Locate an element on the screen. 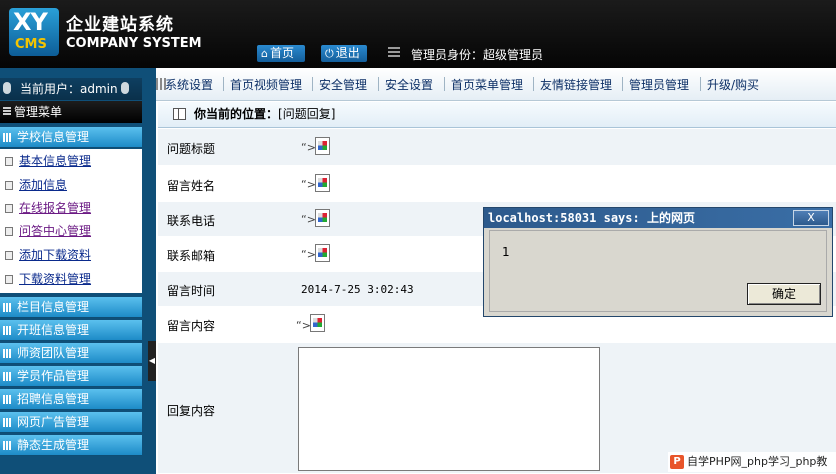 The height and width of the screenshot is (474, 836). sidebar-submenu: 基本信息管理 添加信息 在线报名管理 问答中心管理 添加下载资料 下载资料管理 is located at coordinates (71, 221).